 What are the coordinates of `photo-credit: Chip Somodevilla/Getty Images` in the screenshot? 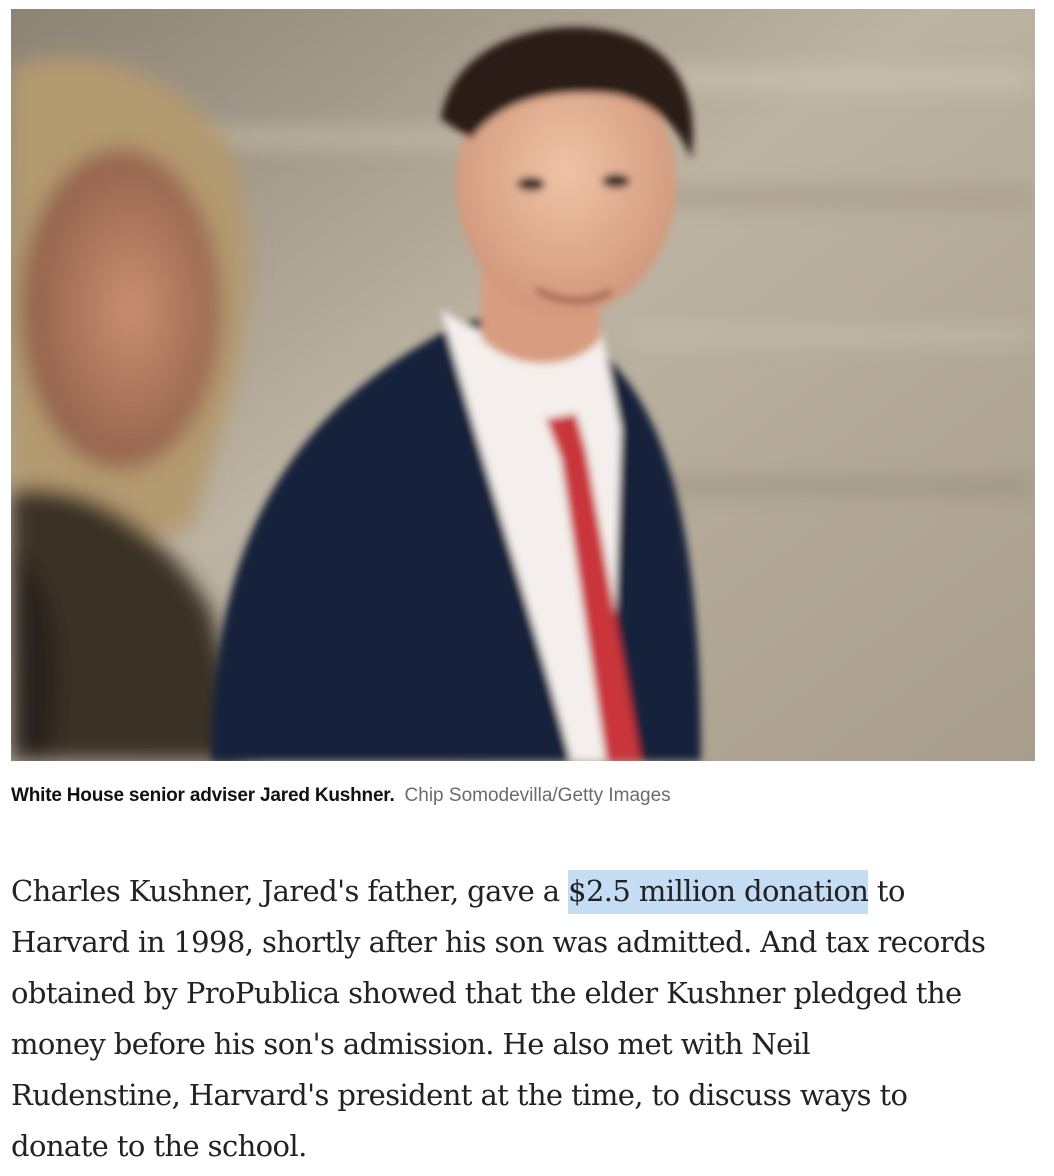 It's located at (537, 795).